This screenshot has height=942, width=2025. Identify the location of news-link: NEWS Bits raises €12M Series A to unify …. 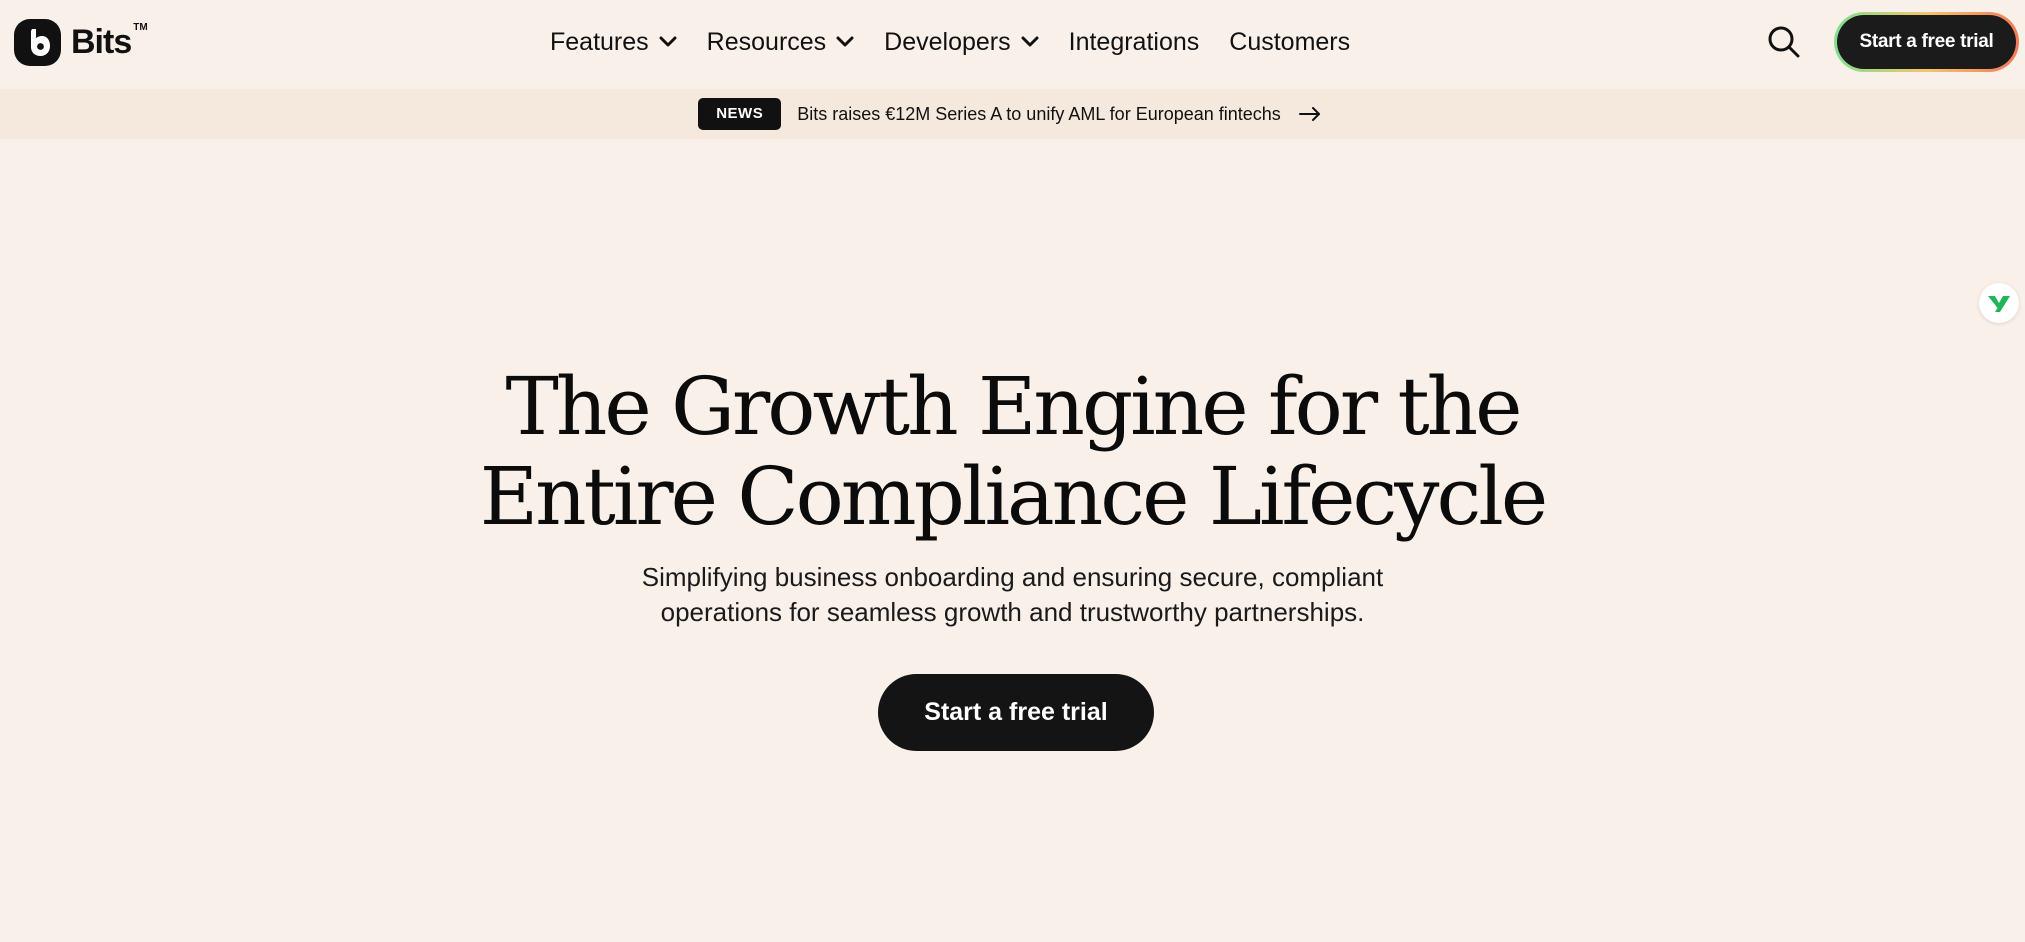
(1009, 114).